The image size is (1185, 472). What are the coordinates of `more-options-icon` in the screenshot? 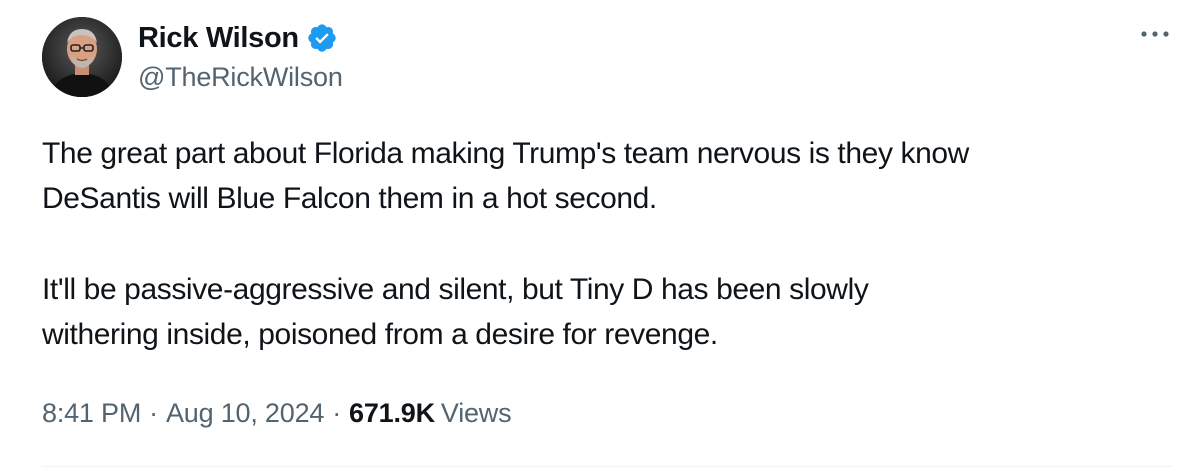 It's located at (1155, 34).